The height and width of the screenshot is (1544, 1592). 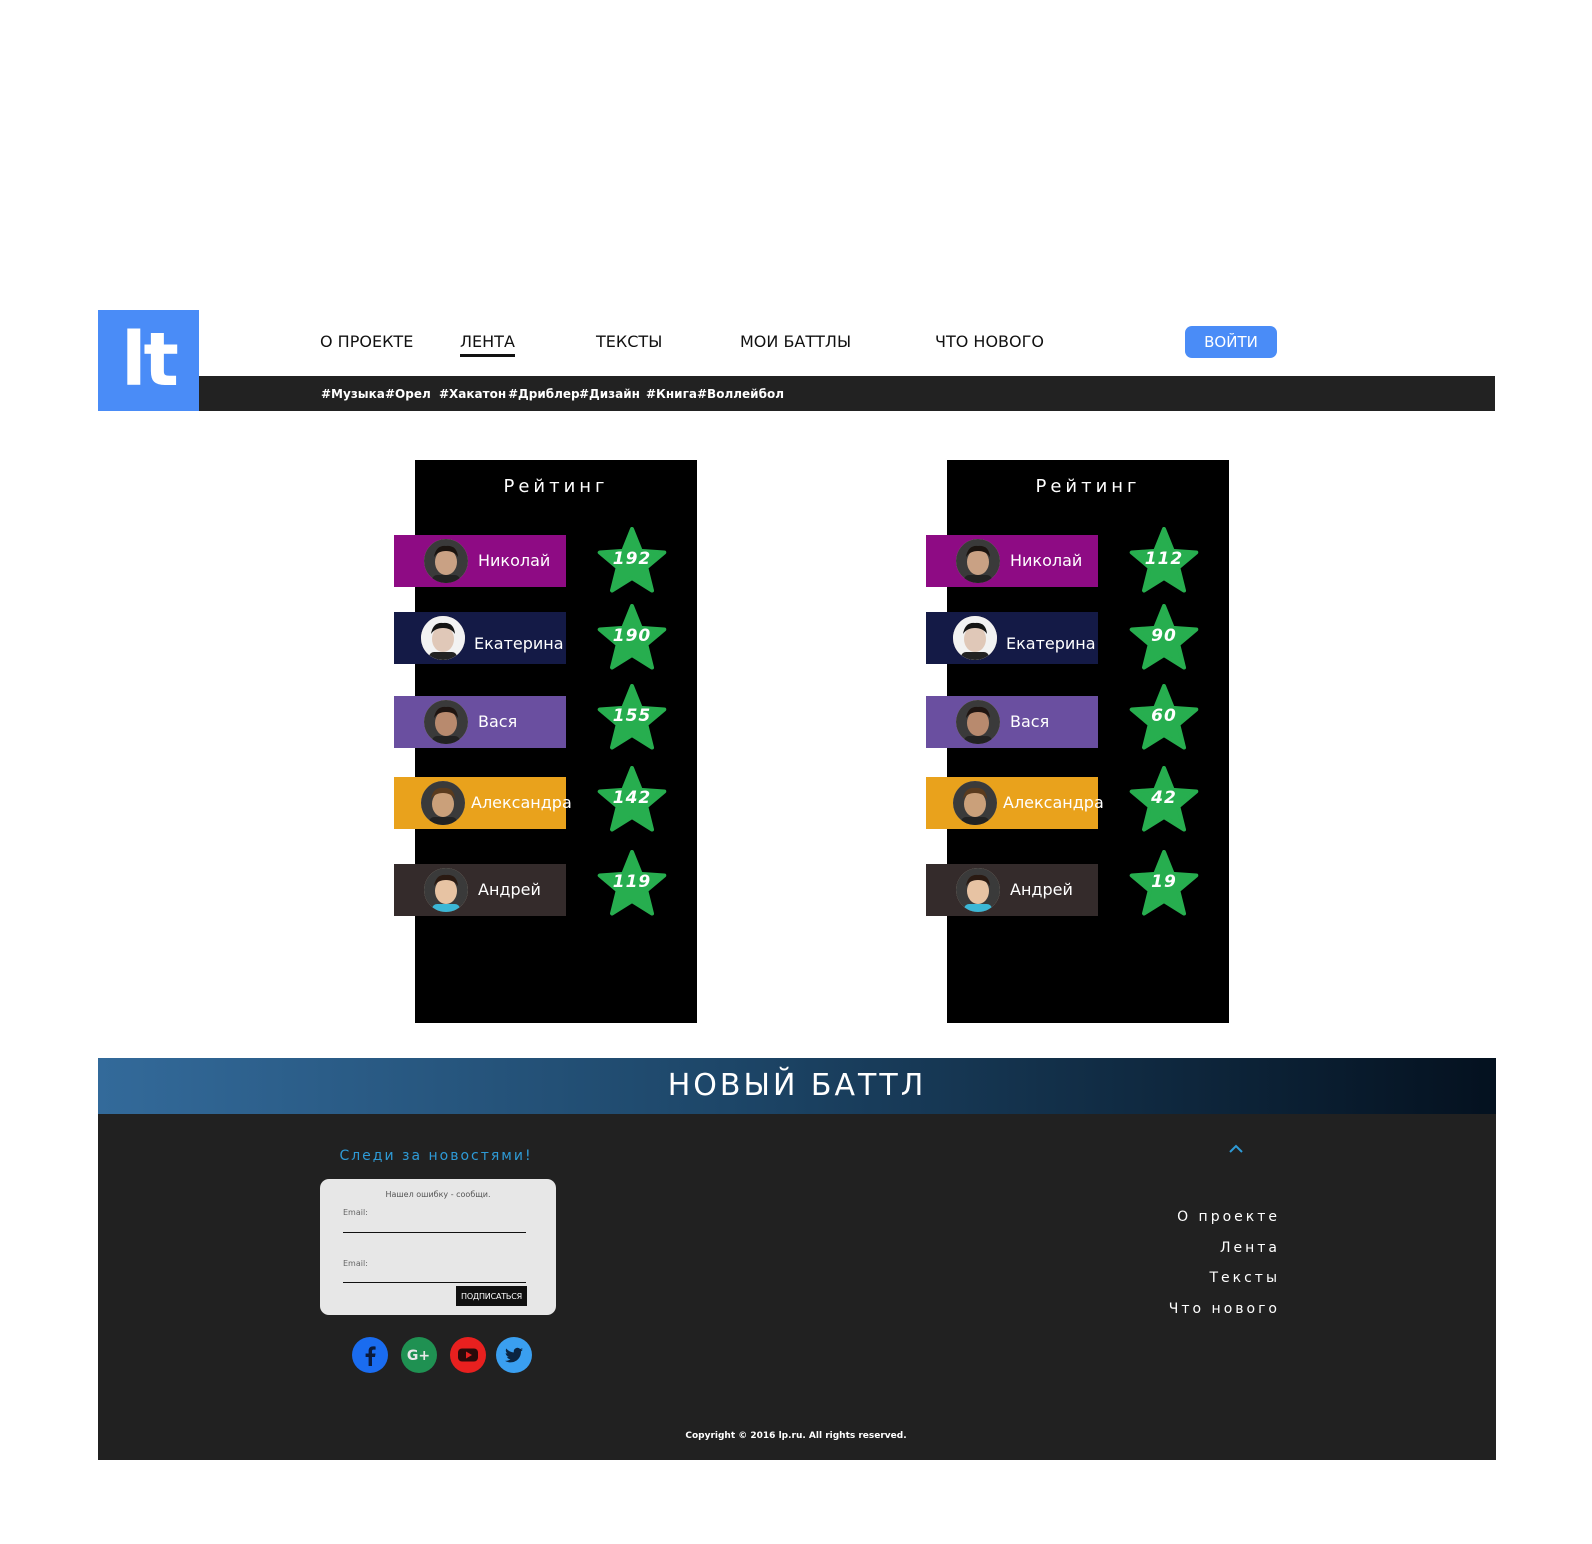 I want to click on score-star-icon: 42, so click(x=1164, y=800).